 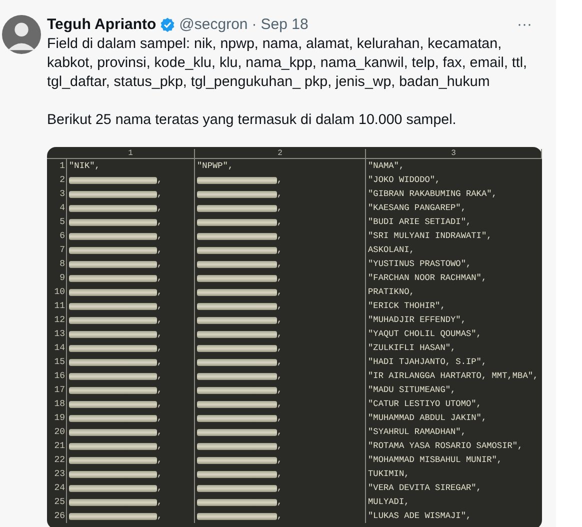 What do you see at coordinates (425, 334) in the screenshot?
I see `table-cell-text: "YAQUT CHOLIL QOUMAS",` at bounding box center [425, 334].